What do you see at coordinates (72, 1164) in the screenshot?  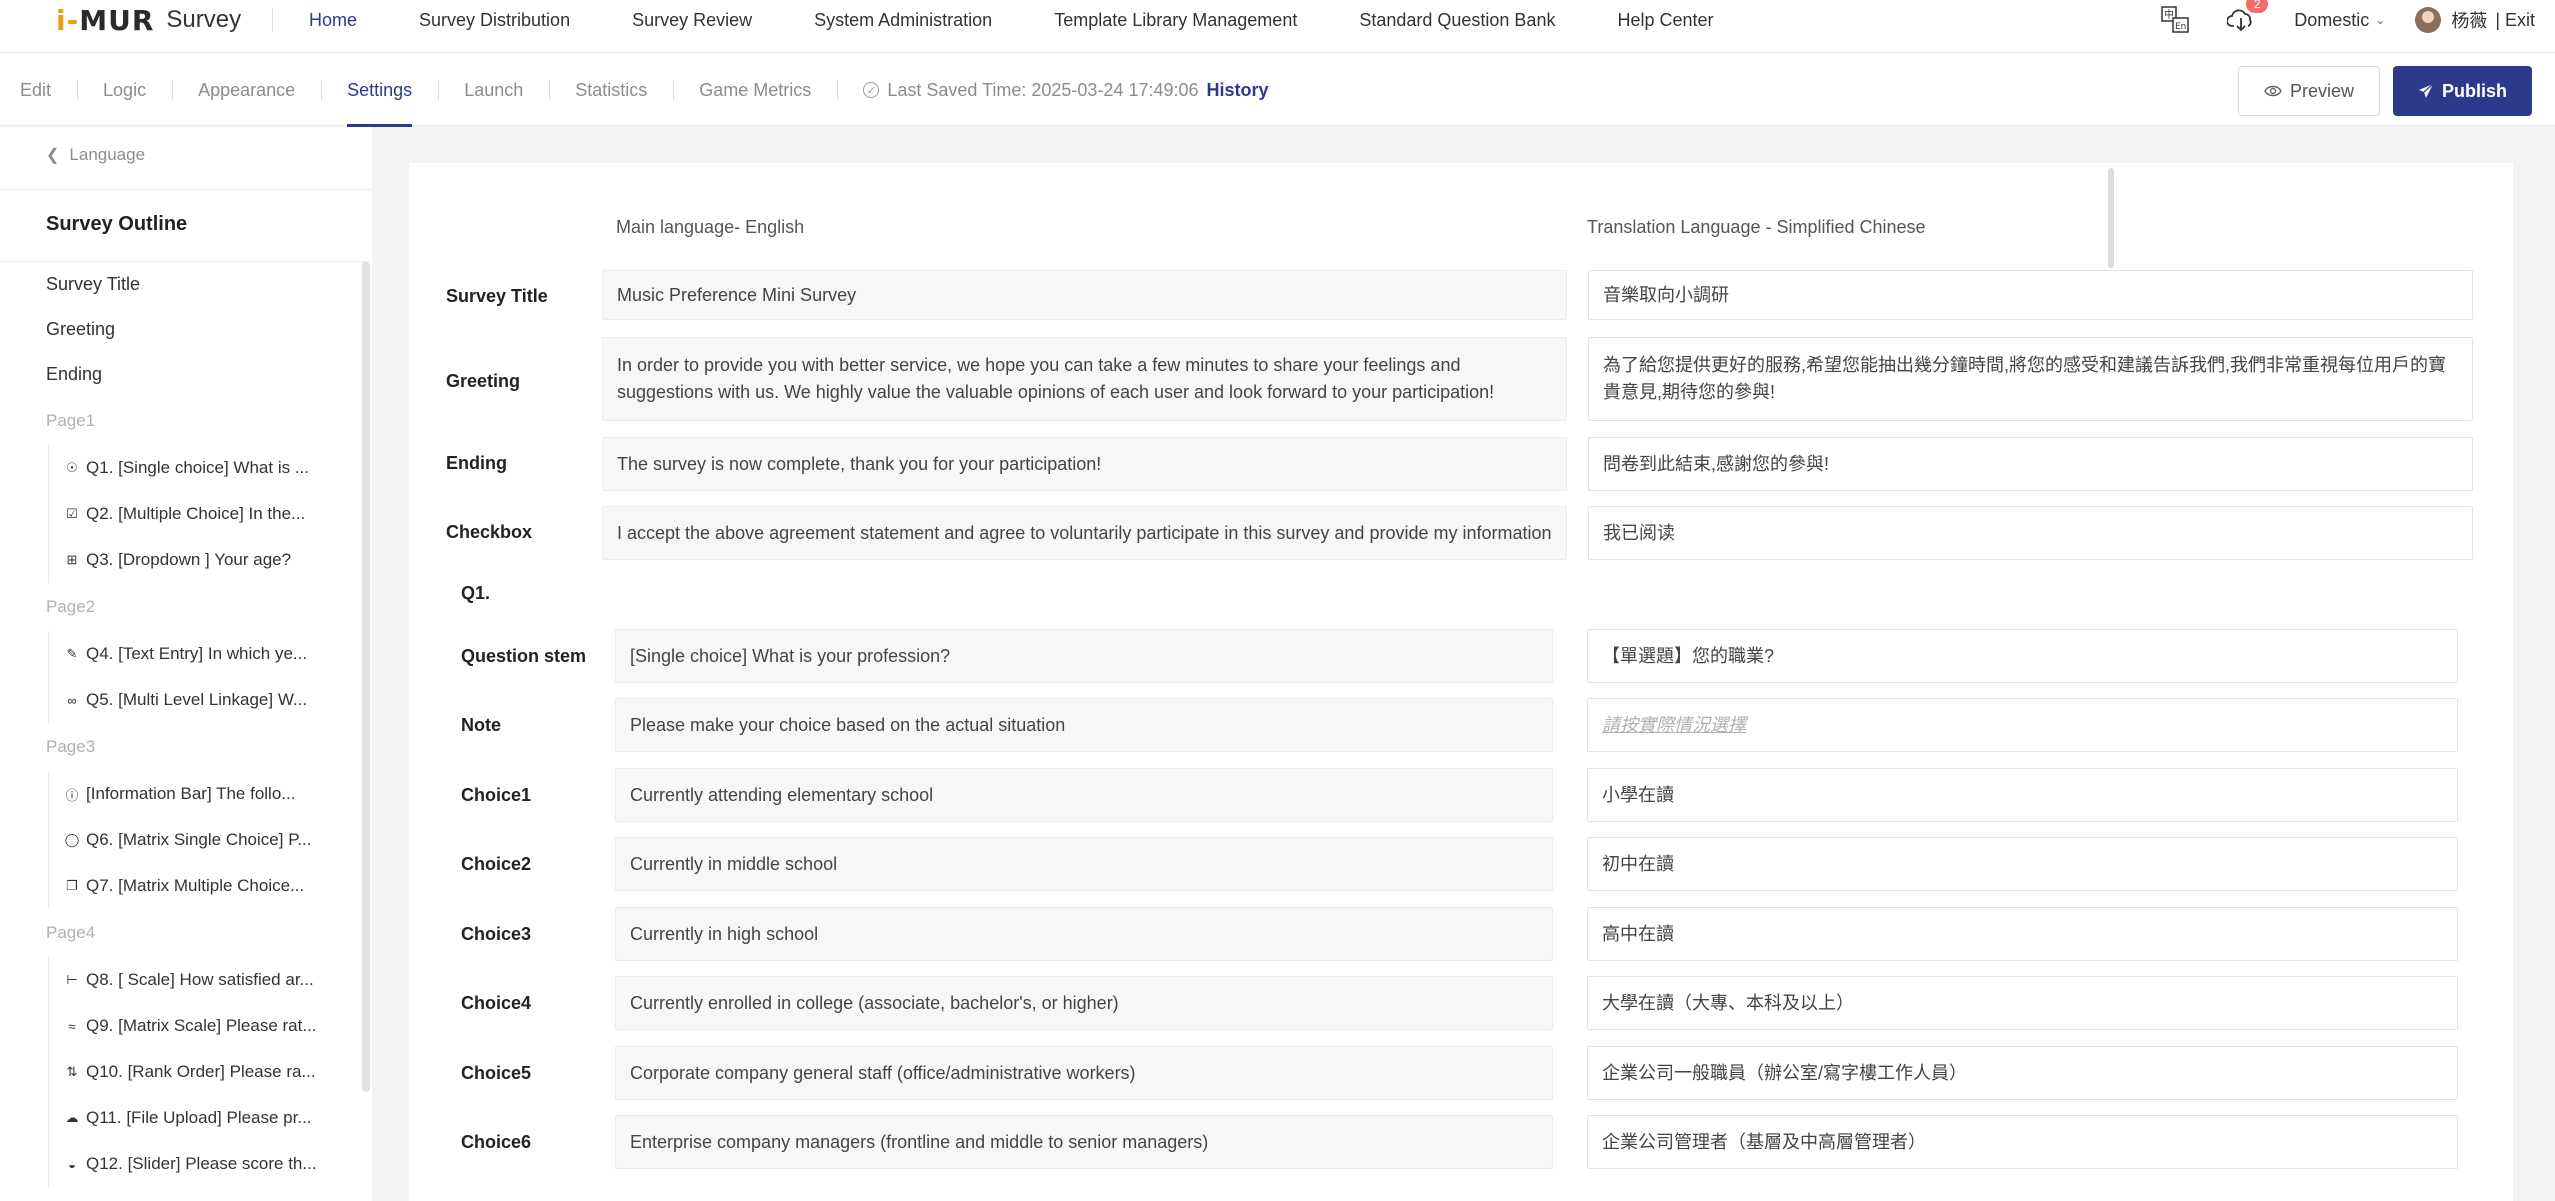 I see `slider-icon: ◒` at bounding box center [72, 1164].